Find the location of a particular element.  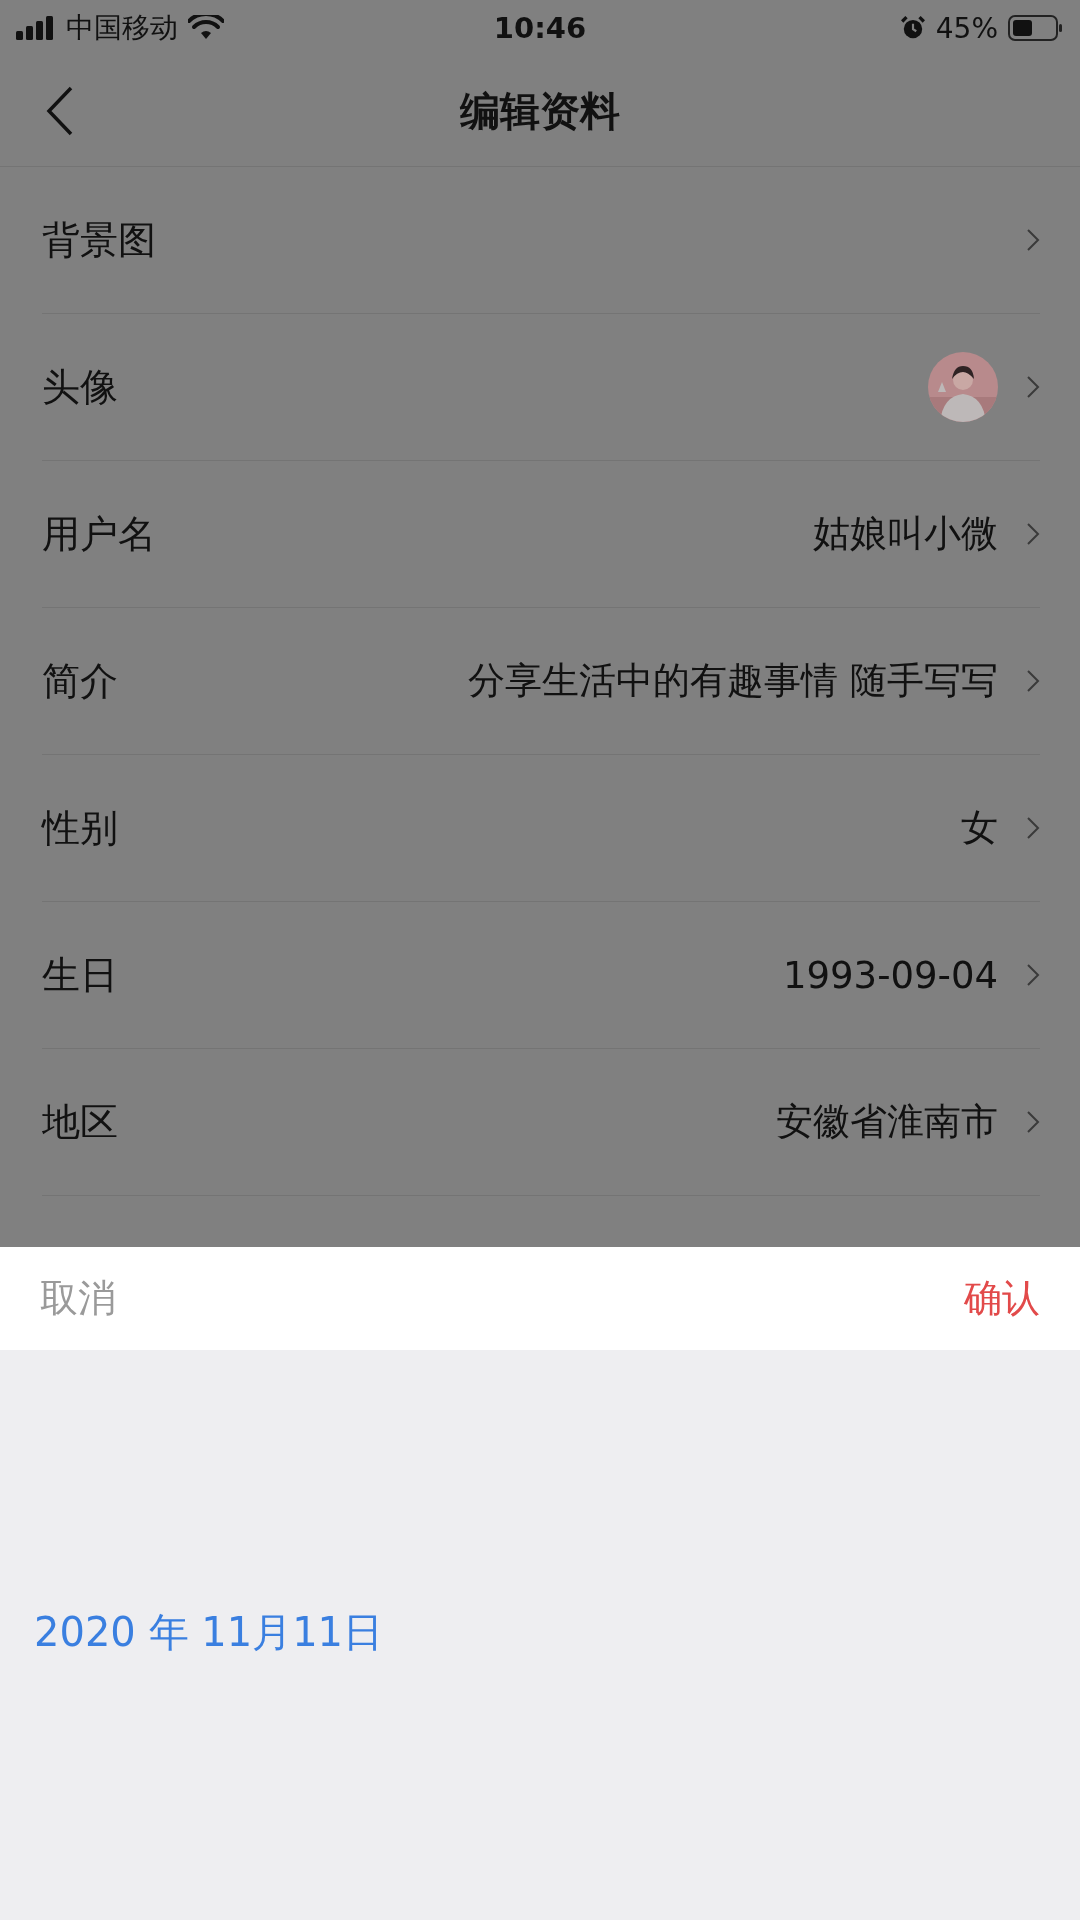

row-label: 性别 is located at coordinates (80, 828).